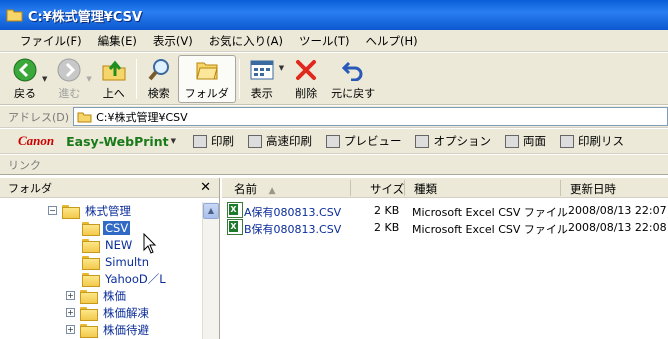 Image resolution: width=668 pixels, height=339 pixels. I want to click on delete-button: 削除, so click(306, 79).